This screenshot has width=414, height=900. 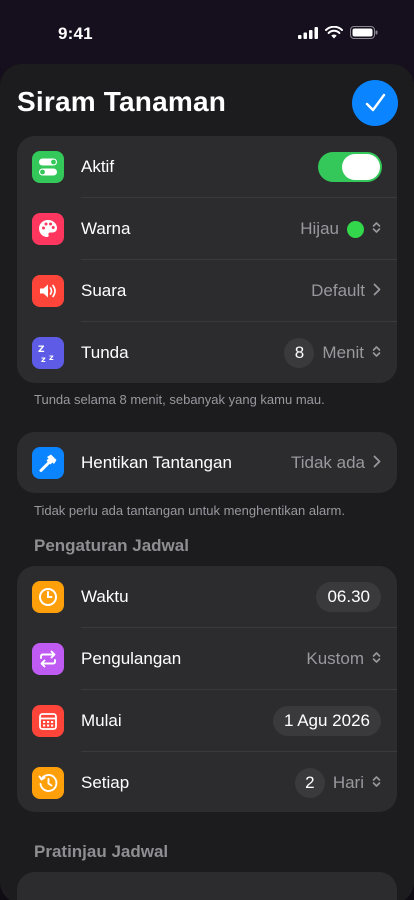 I want to click on row-label: Aktif, so click(x=98, y=166).